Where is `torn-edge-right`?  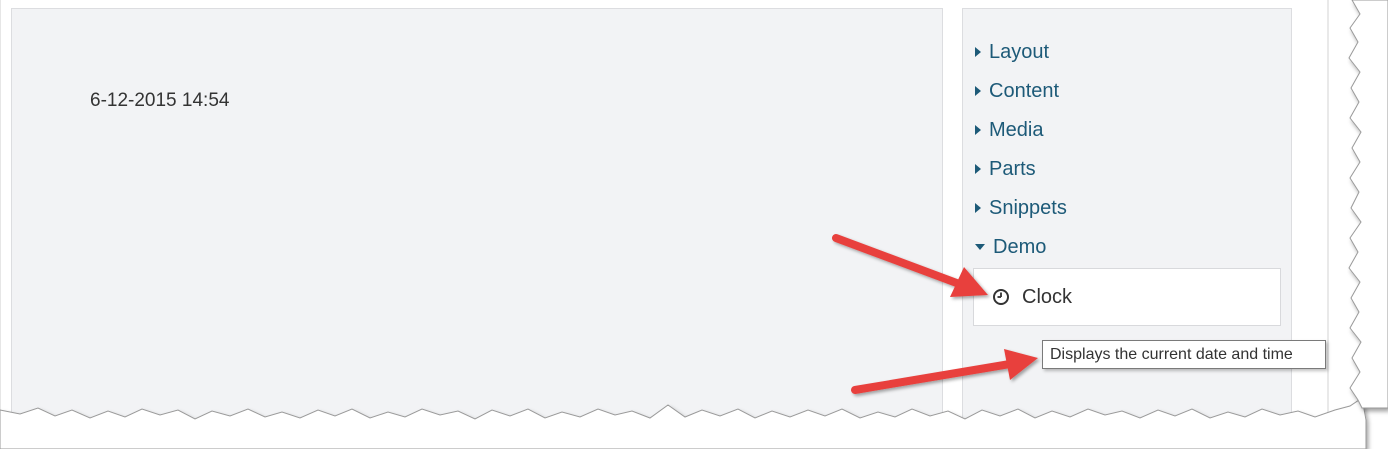 torn-edge-right is located at coordinates (1368, 204).